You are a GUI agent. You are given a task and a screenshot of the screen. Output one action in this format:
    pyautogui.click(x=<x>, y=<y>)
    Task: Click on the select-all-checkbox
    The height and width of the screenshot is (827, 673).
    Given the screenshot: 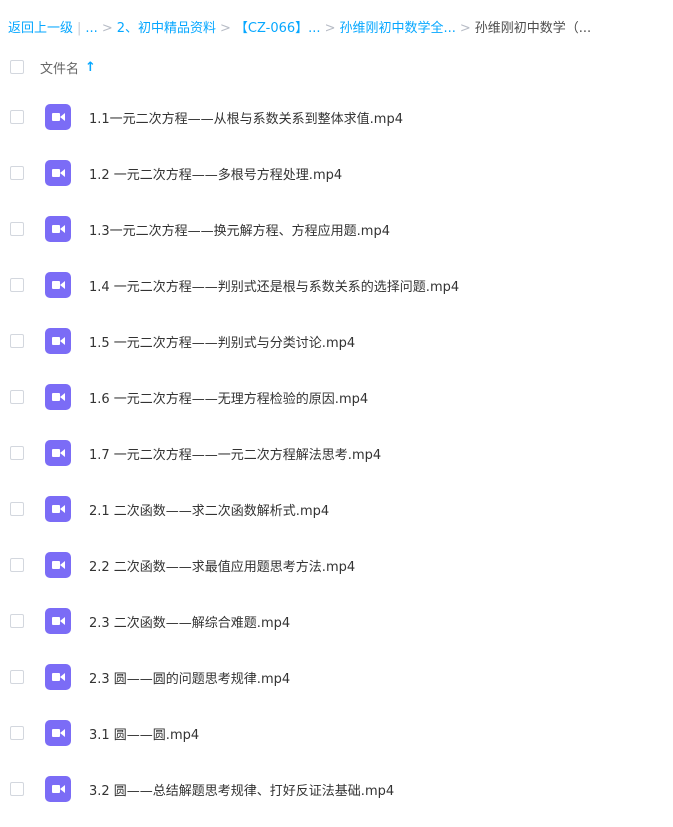 What is the action you would take?
    pyautogui.click(x=17, y=67)
    